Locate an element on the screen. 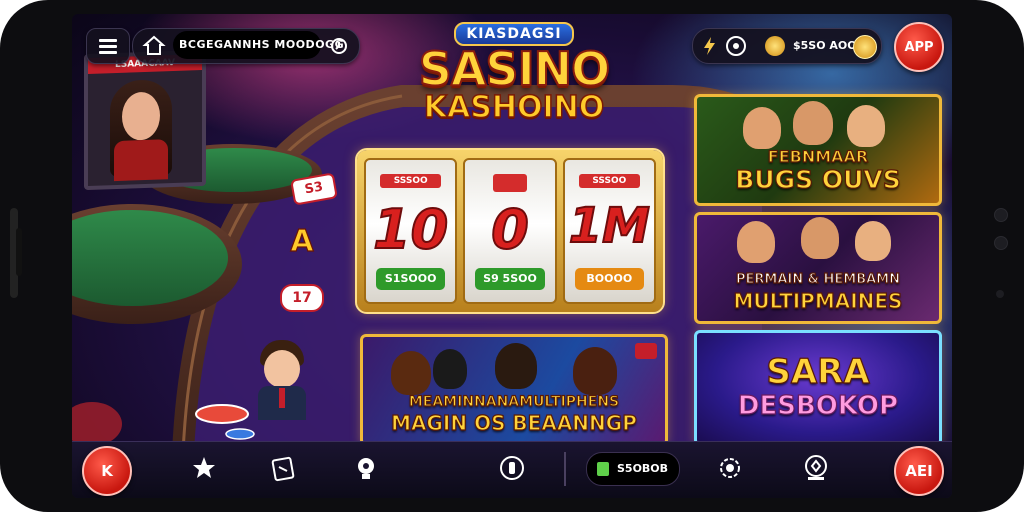 The height and width of the screenshot is (512, 1024). nav-divider is located at coordinates (565, 469).